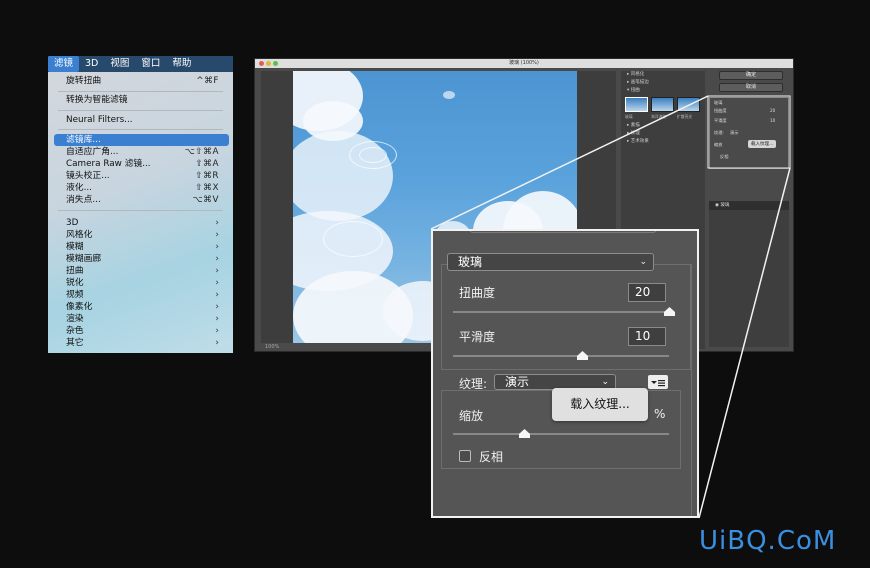 This screenshot has width=870, height=568. Describe the element at coordinates (647, 336) in the screenshot. I see `smoothness-input: 10` at that location.